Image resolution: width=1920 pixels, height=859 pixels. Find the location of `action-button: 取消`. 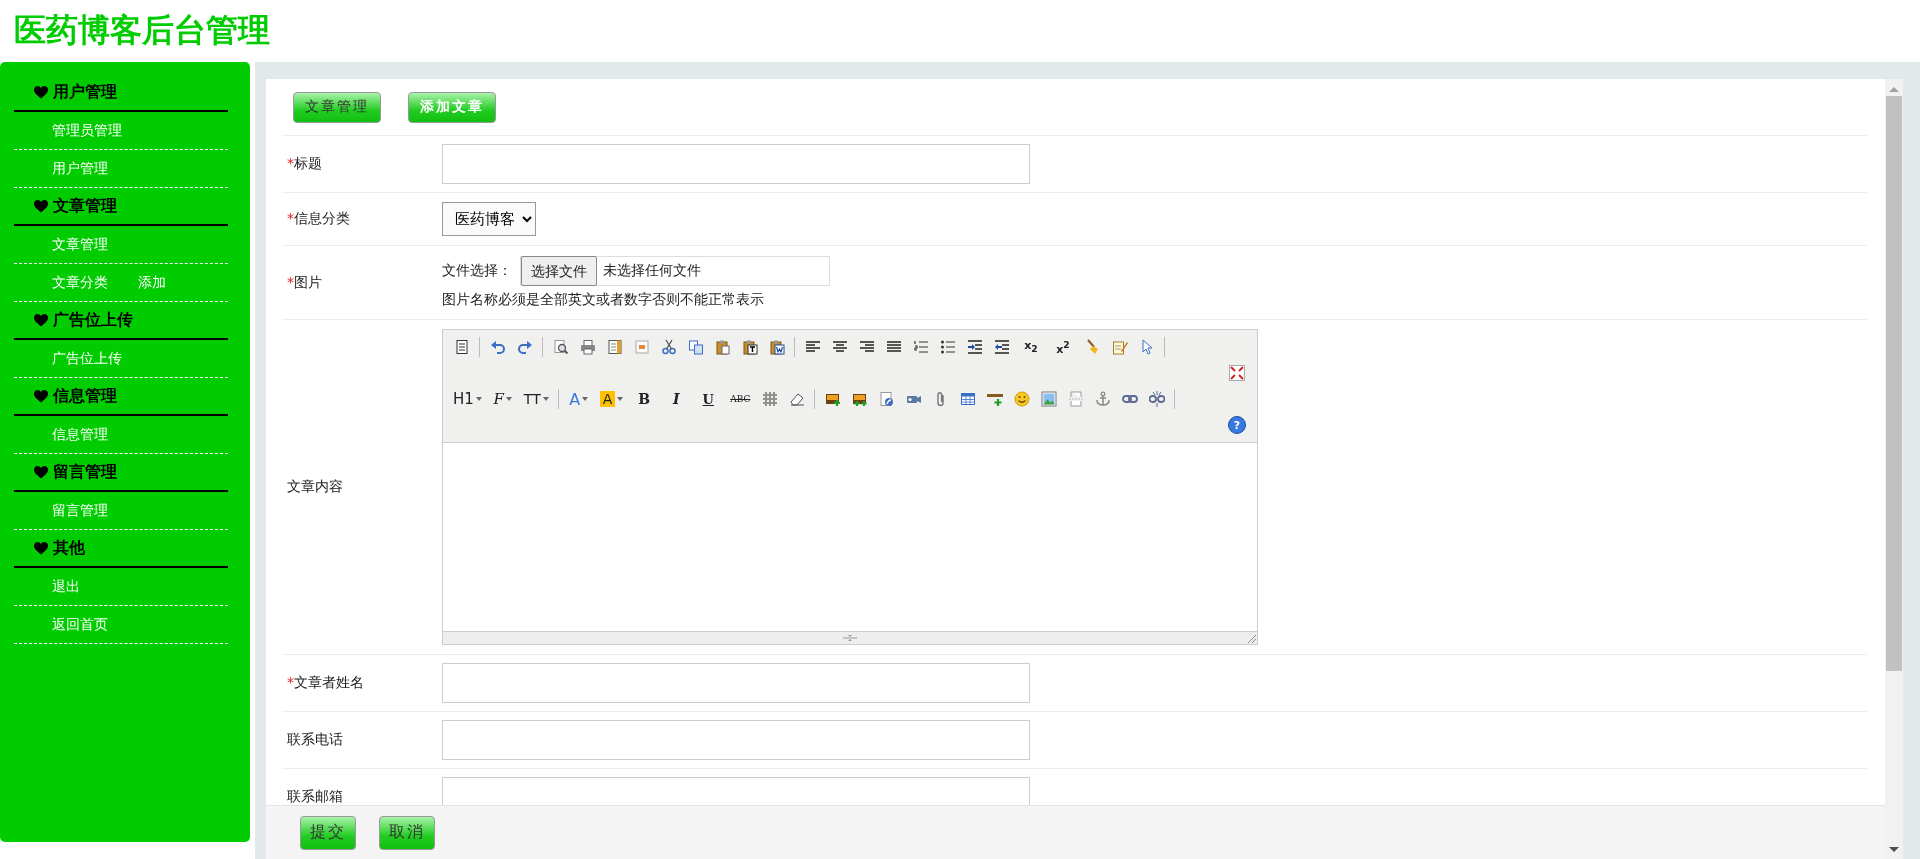

action-button: 取消 is located at coordinates (407, 832).